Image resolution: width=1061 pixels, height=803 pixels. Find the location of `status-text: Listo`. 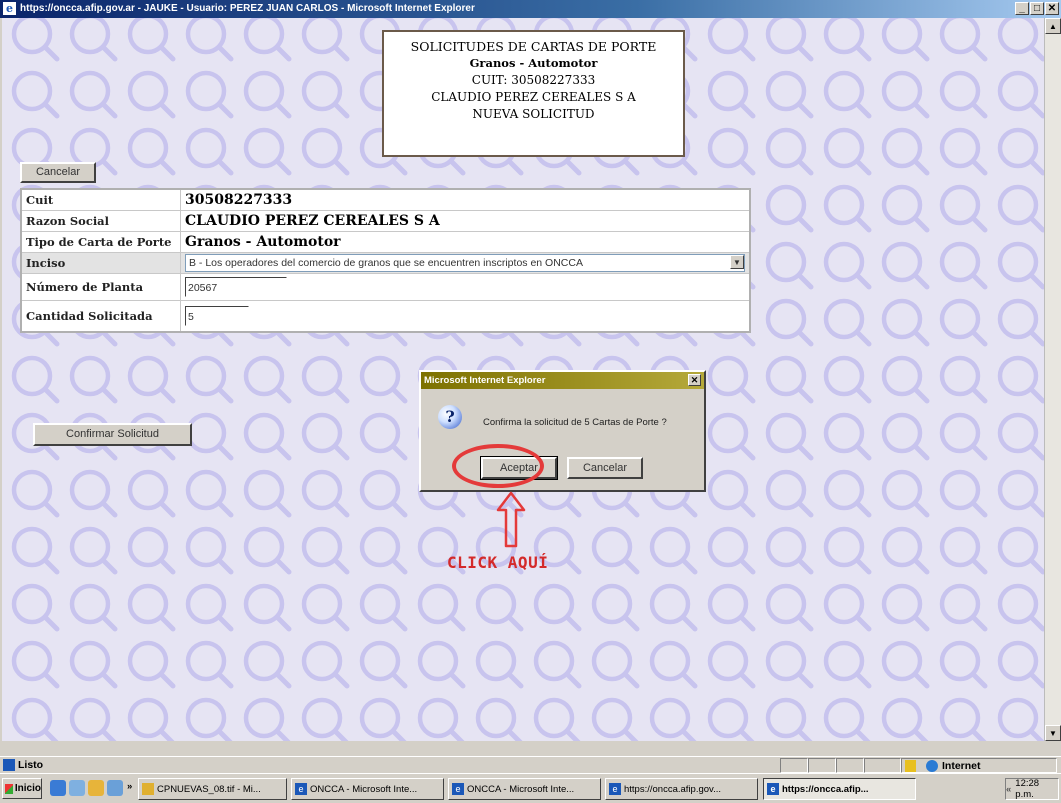

status-text: Listo is located at coordinates (31, 765).